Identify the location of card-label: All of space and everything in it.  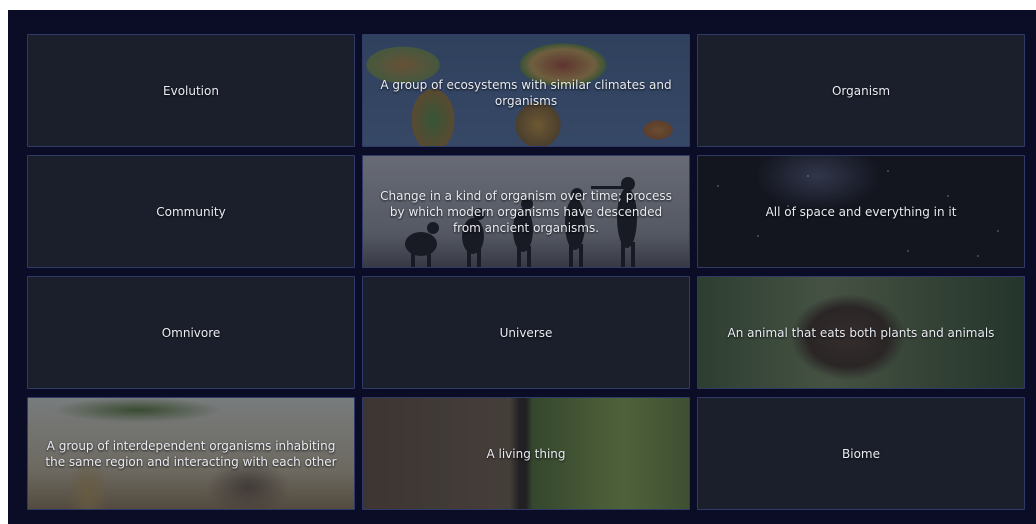
(861, 211).